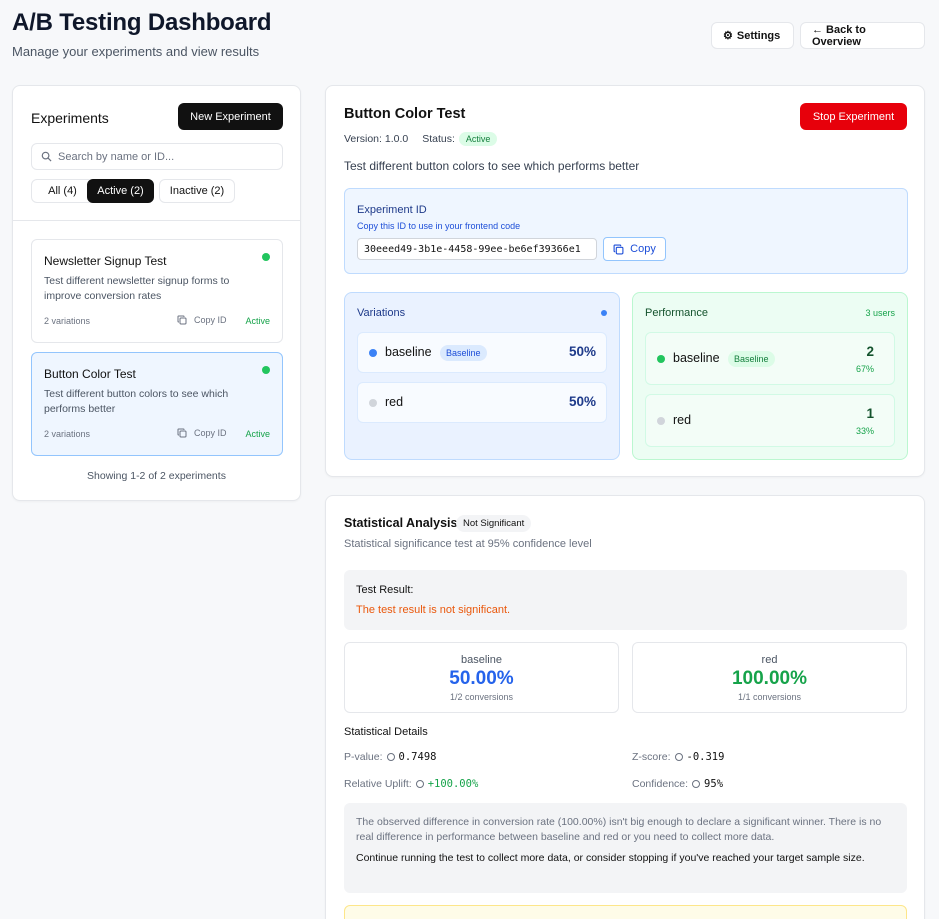 Image resolution: width=939 pixels, height=919 pixels. What do you see at coordinates (481, 660) in the screenshot?
I see `metric-name: baseline` at bounding box center [481, 660].